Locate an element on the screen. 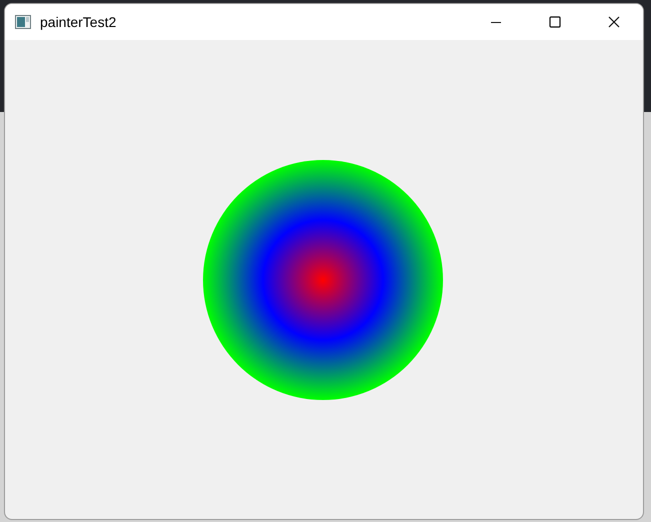 The width and height of the screenshot is (651, 522). close-icon is located at coordinates (614, 22).